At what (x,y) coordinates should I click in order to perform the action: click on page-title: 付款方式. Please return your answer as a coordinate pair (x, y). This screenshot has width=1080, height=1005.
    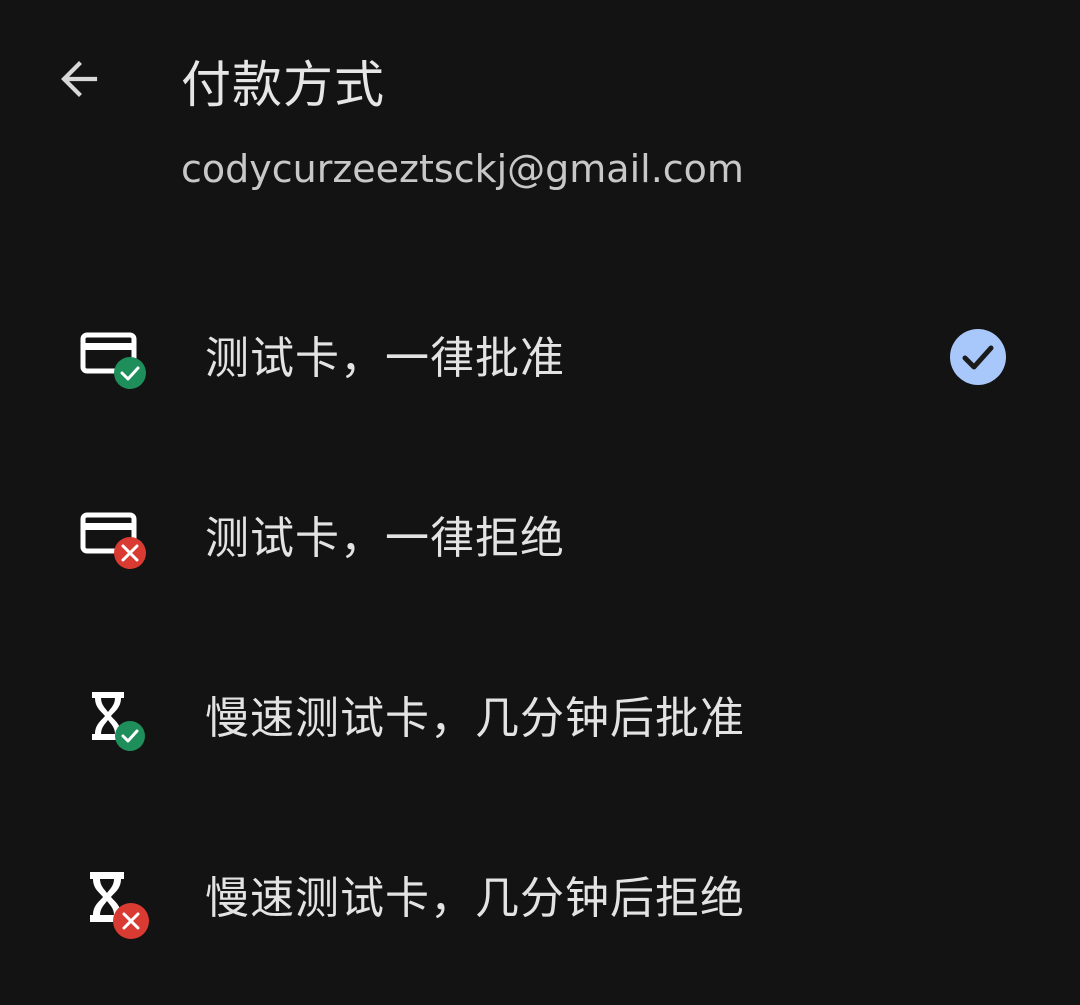
    Looking at the image, I should click on (283, 85).